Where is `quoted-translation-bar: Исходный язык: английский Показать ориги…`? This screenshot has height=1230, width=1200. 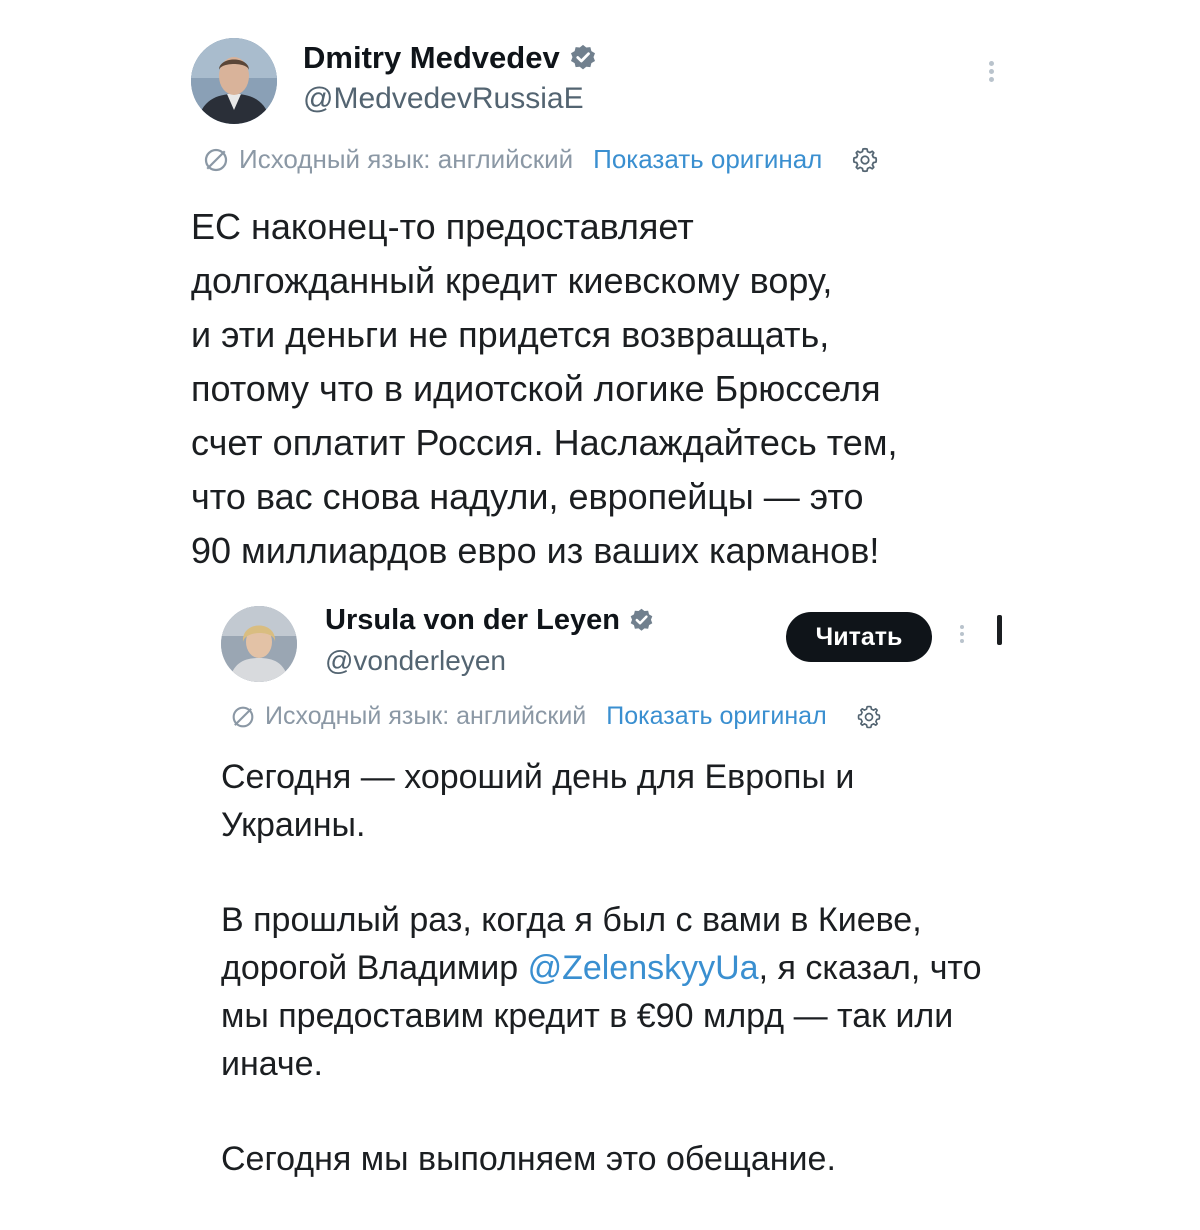 quoted-translation-bar: Исходный язык: английский Показать ориги… is located at coordinates (556, 716).